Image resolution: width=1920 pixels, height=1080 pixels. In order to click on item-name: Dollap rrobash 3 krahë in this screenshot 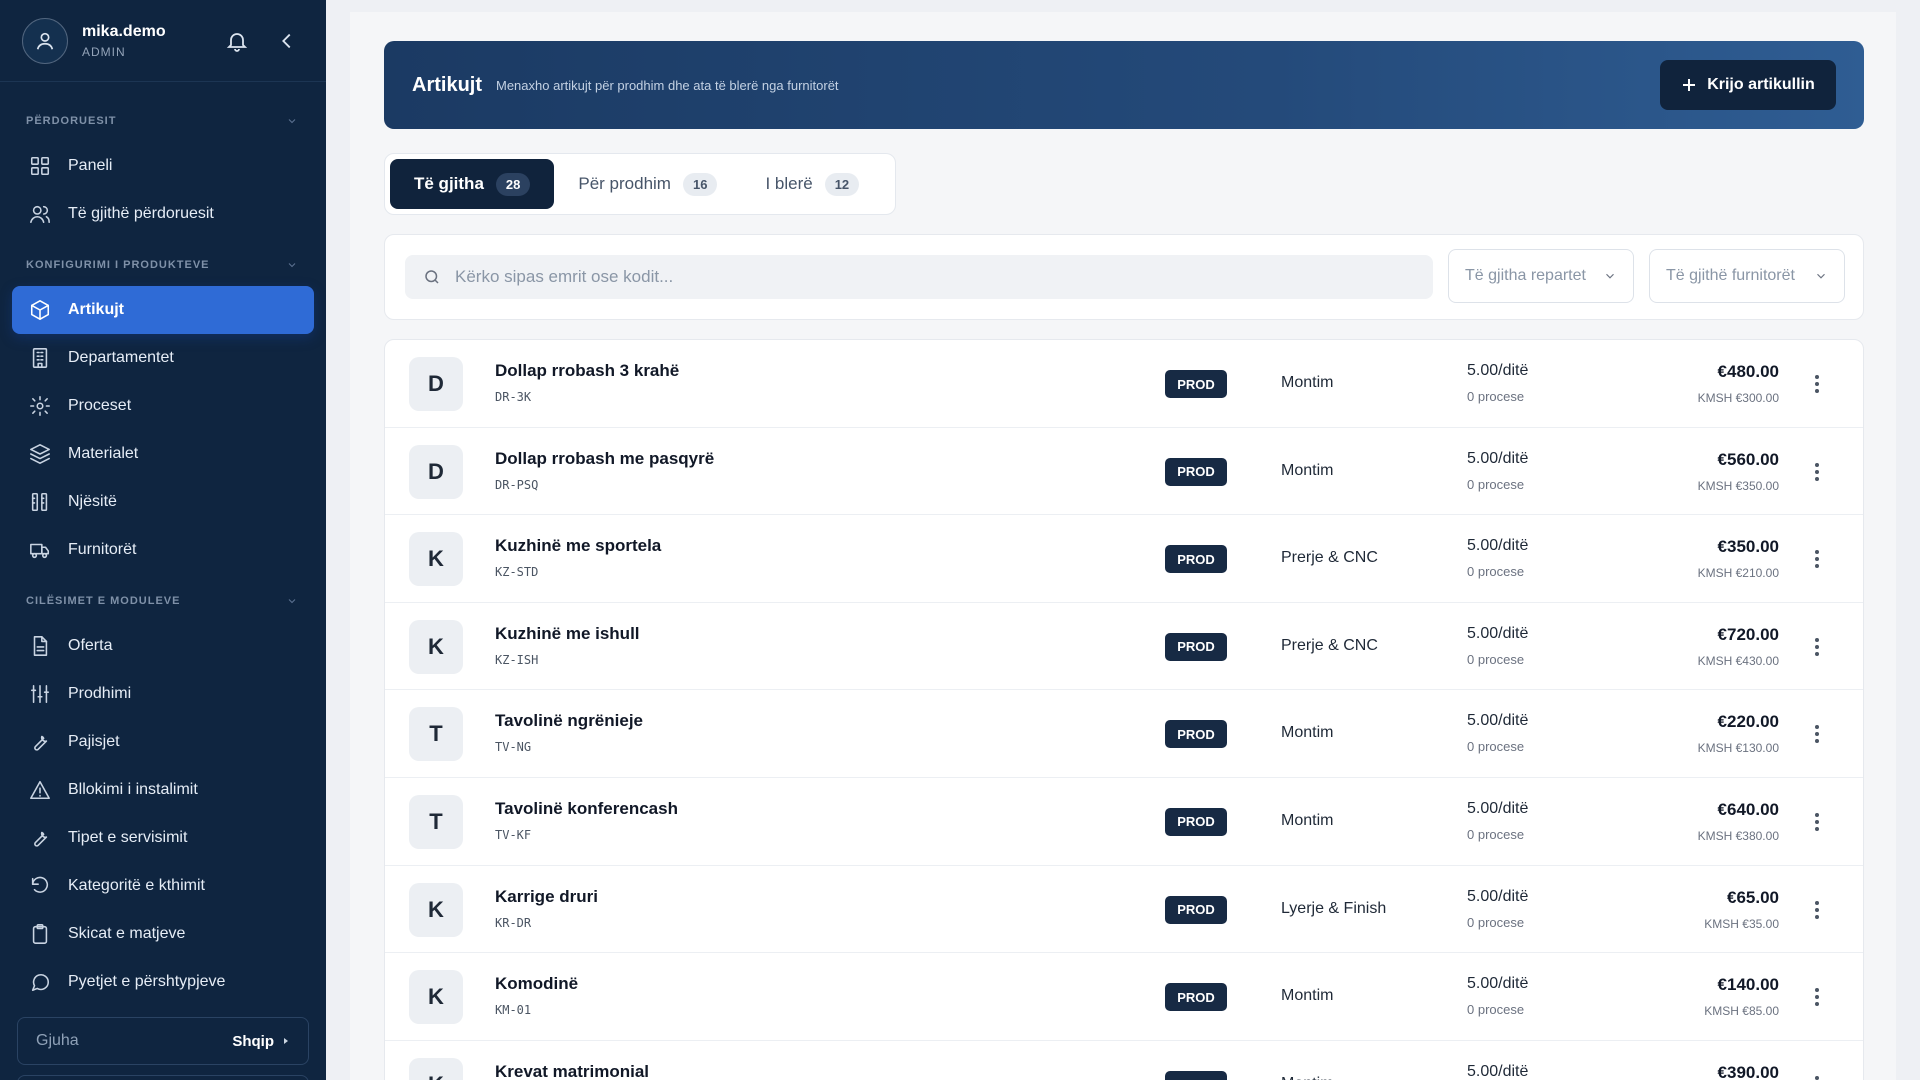, I will do `click(587, 371)`.